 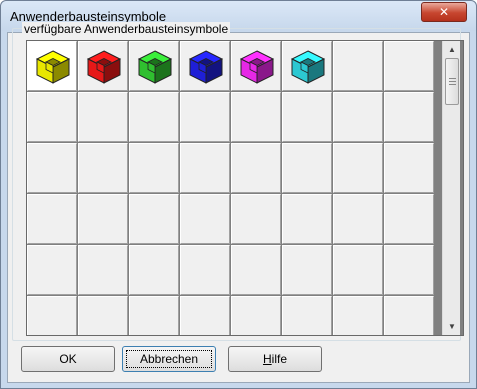 I want to click on groupbox-label: verfügbare Anwenderbausteinsymbole, so click(x=126, y=29).